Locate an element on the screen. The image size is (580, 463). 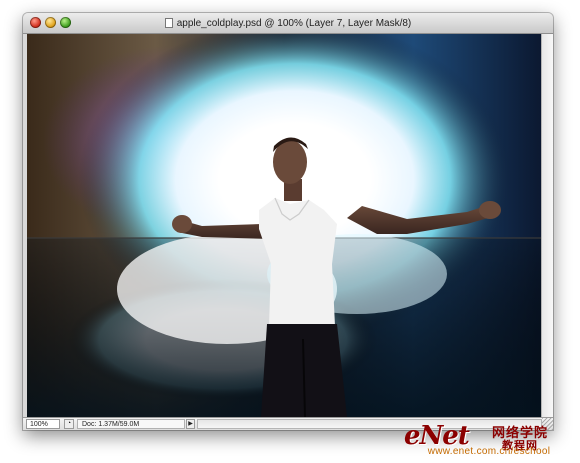
vertical-scrollbar is located at coordinates (547, 225).